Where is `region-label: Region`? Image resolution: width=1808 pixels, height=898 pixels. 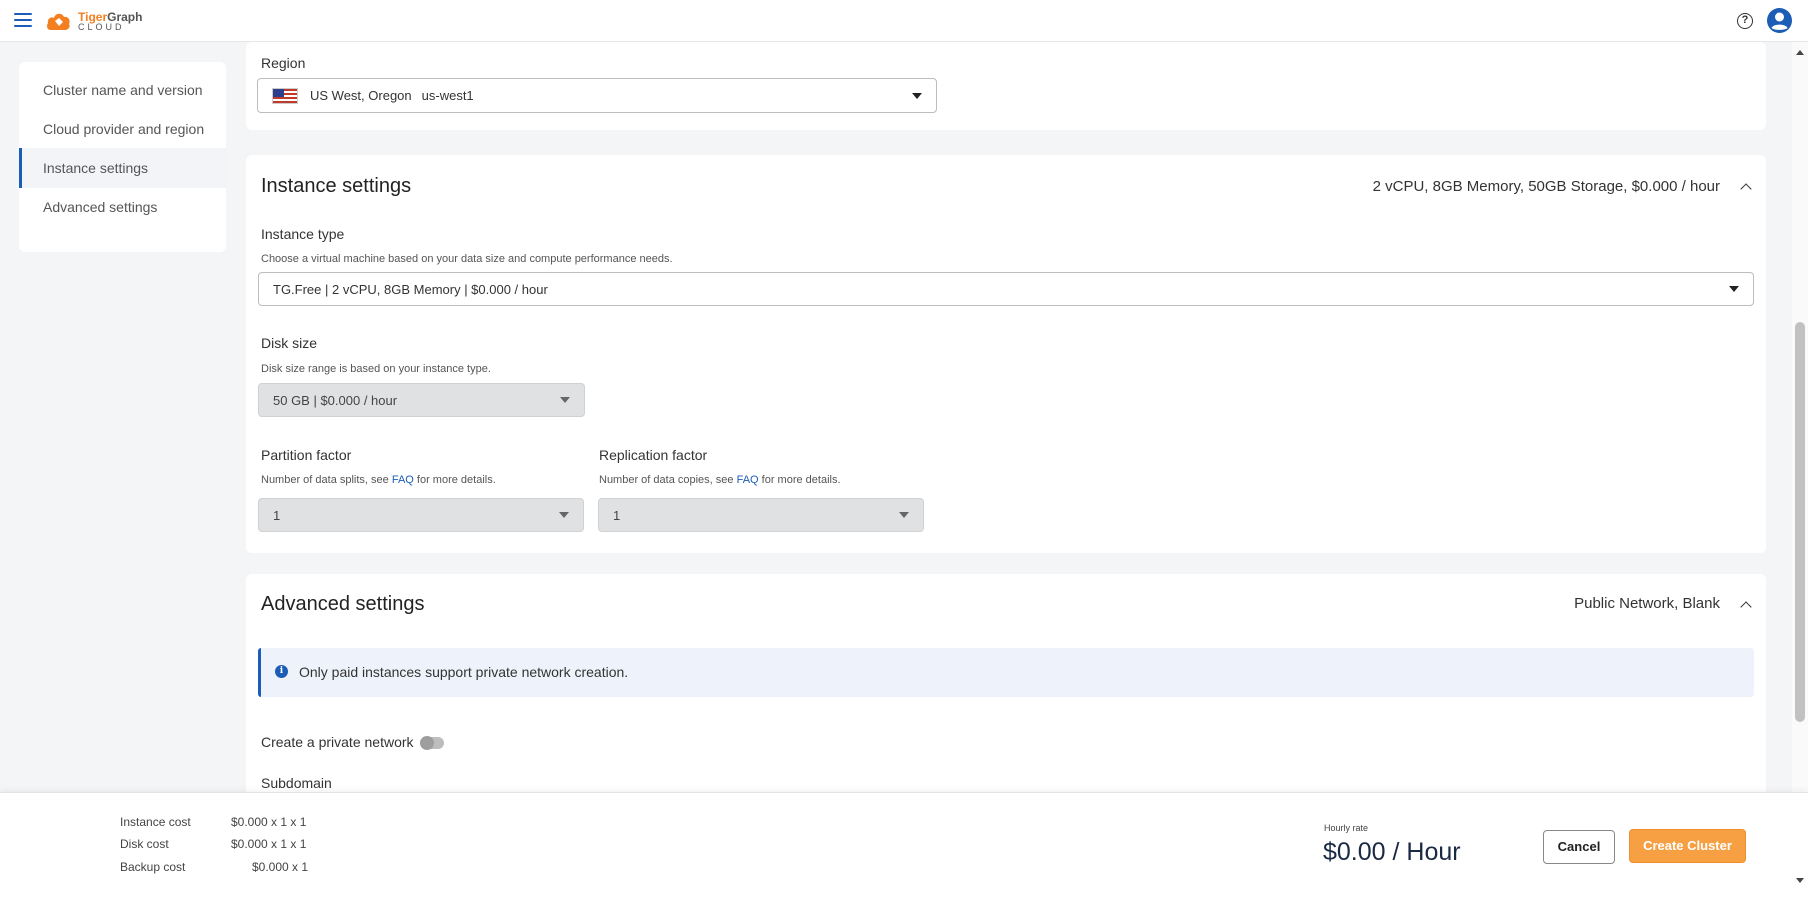 region-label: Region is located at coordinates (283, 63).